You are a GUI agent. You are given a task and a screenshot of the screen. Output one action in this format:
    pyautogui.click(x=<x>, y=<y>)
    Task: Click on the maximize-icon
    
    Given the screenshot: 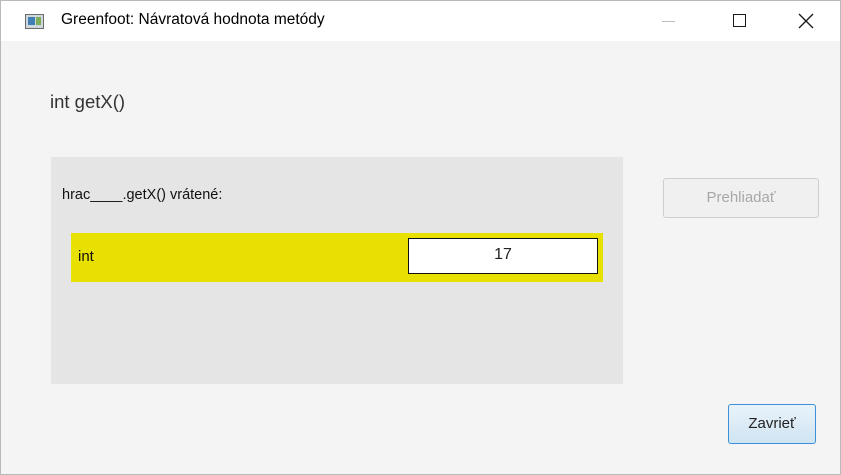 What is the action you would take?
    pyautogui.click(x=739, y=20)
    